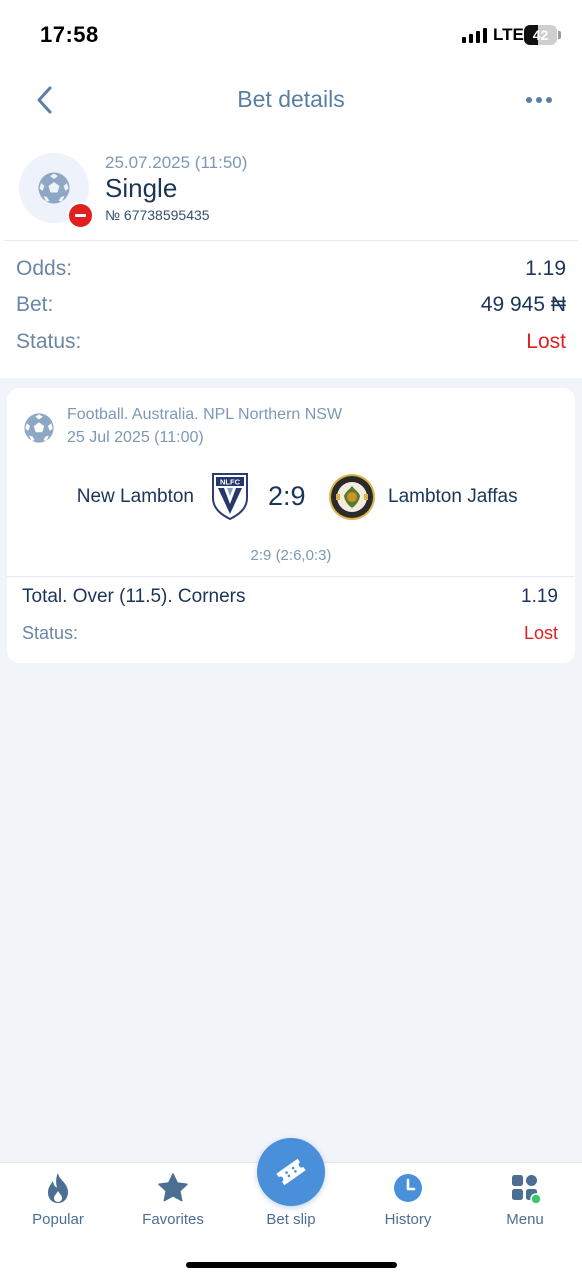  Describe the element at coordinates (523, 304) in the screenshot. I see `bet-amount-value: 49 945 ₦` at that location.